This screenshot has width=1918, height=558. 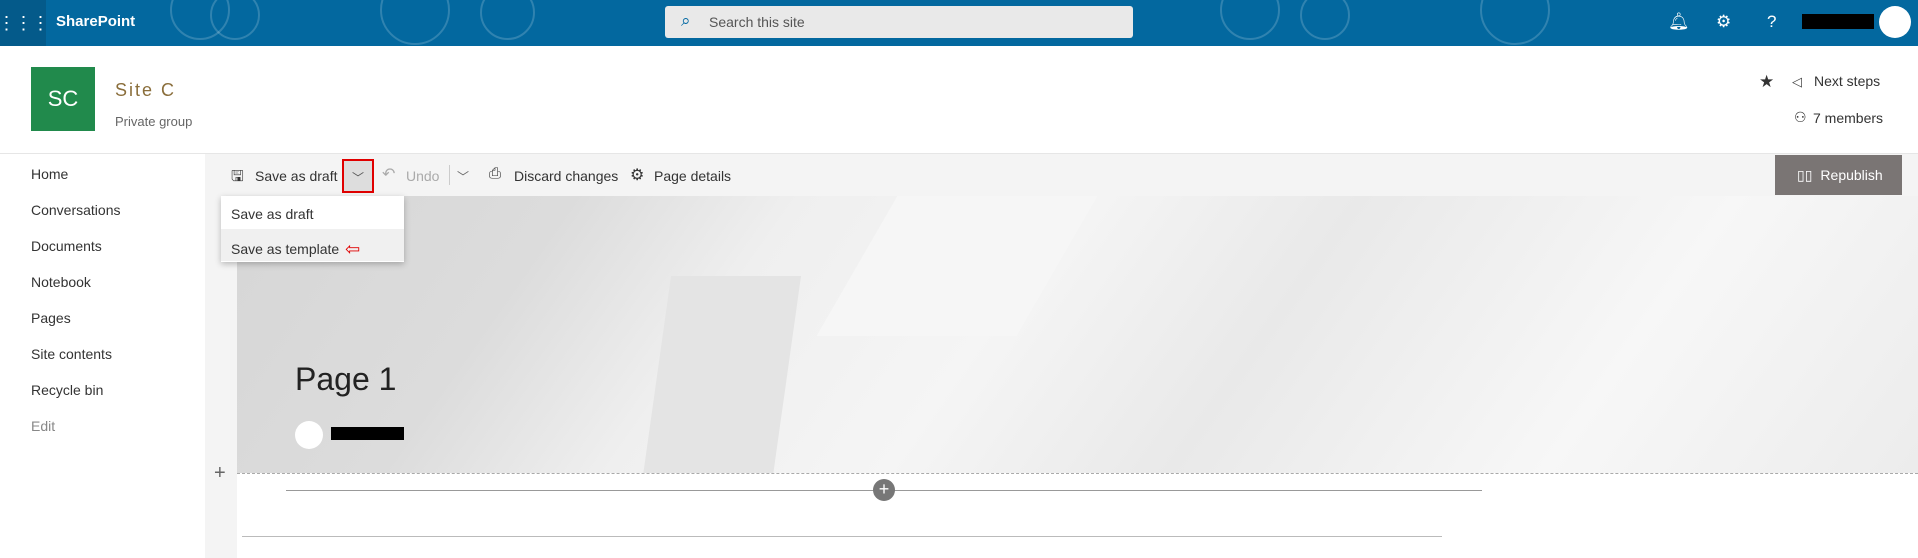 I want to click on undo-icon: ↶, so click(x=389, y=174).